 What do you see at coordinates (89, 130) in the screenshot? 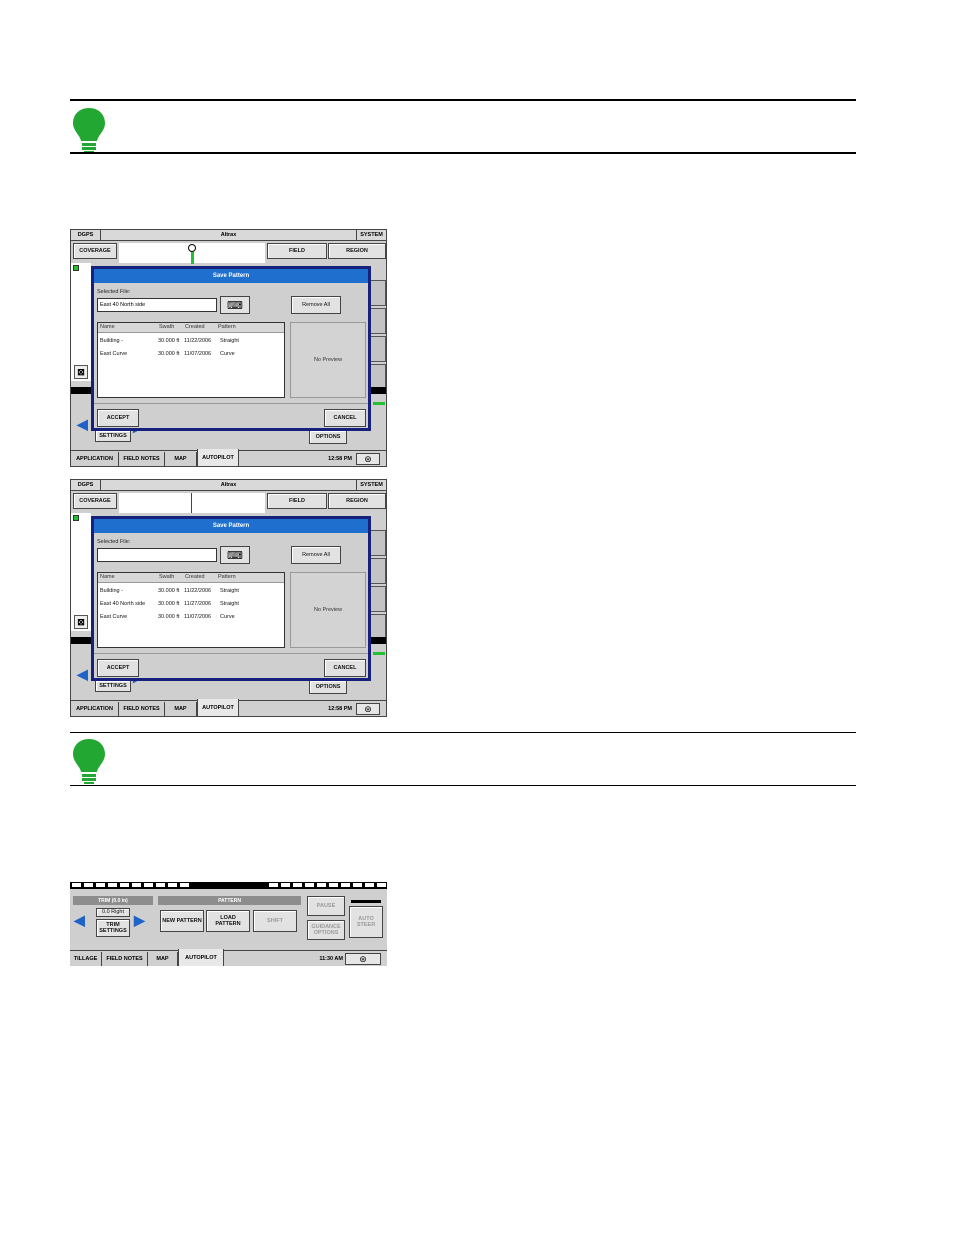
I see `lightbulb-icon` at bounding box center [89, 130].